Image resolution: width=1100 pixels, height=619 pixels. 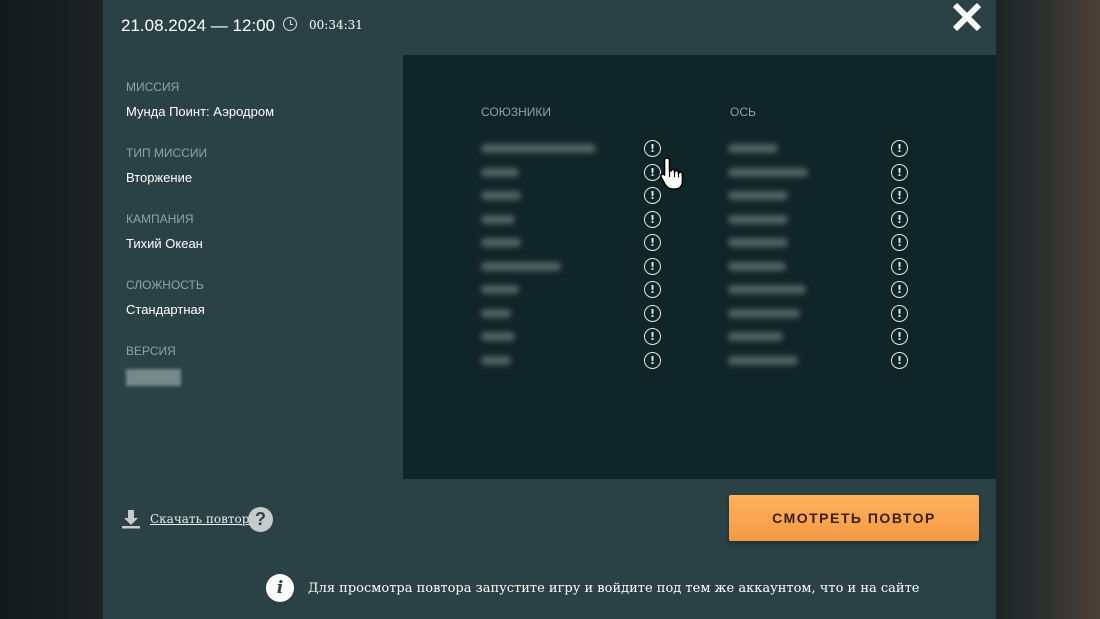 I want to click on clock-icon, so click(x=290, y=24).